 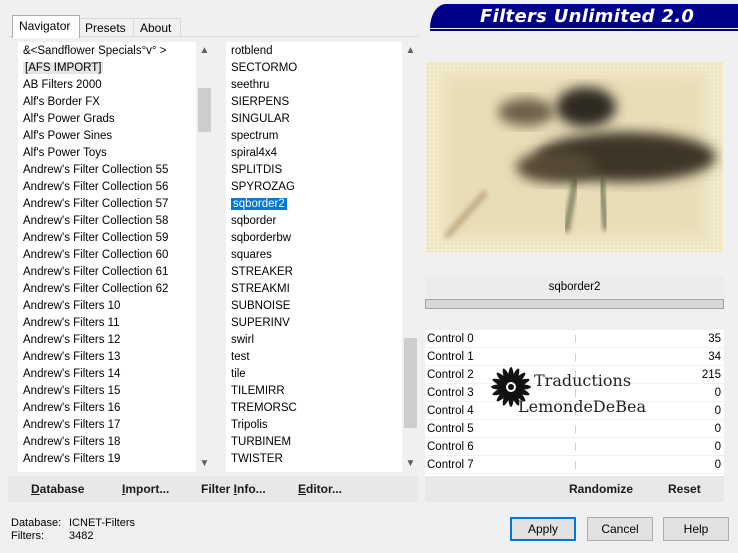 What do you see at coordinates (717, 465) in the screenshot?
I see `control-value: 0` at bounding box center [717, 465].